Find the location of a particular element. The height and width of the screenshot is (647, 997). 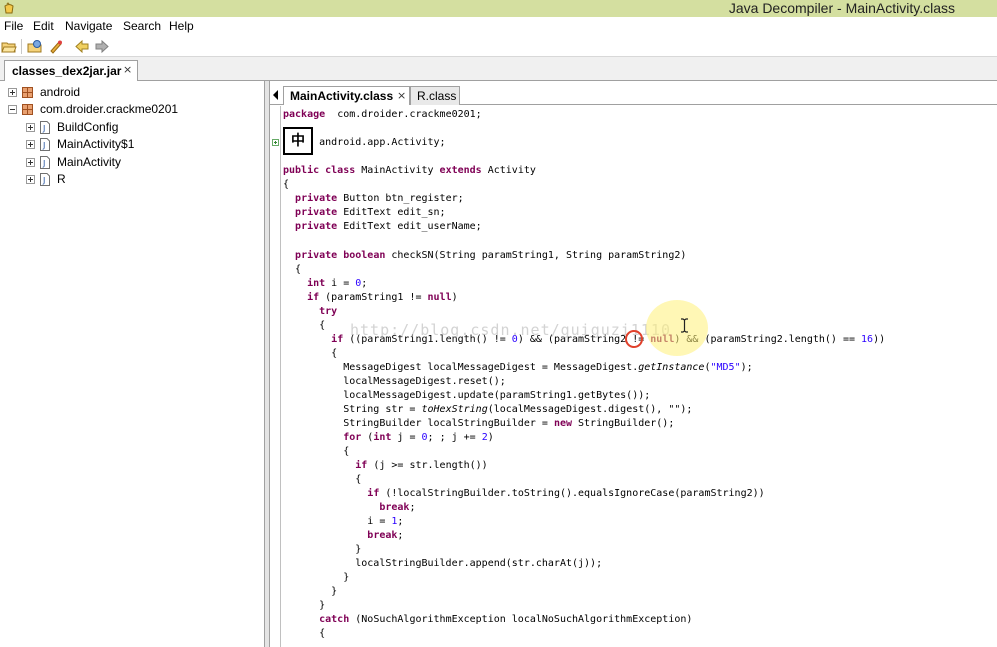

menu-file: File is located at coordinates (13, 26).